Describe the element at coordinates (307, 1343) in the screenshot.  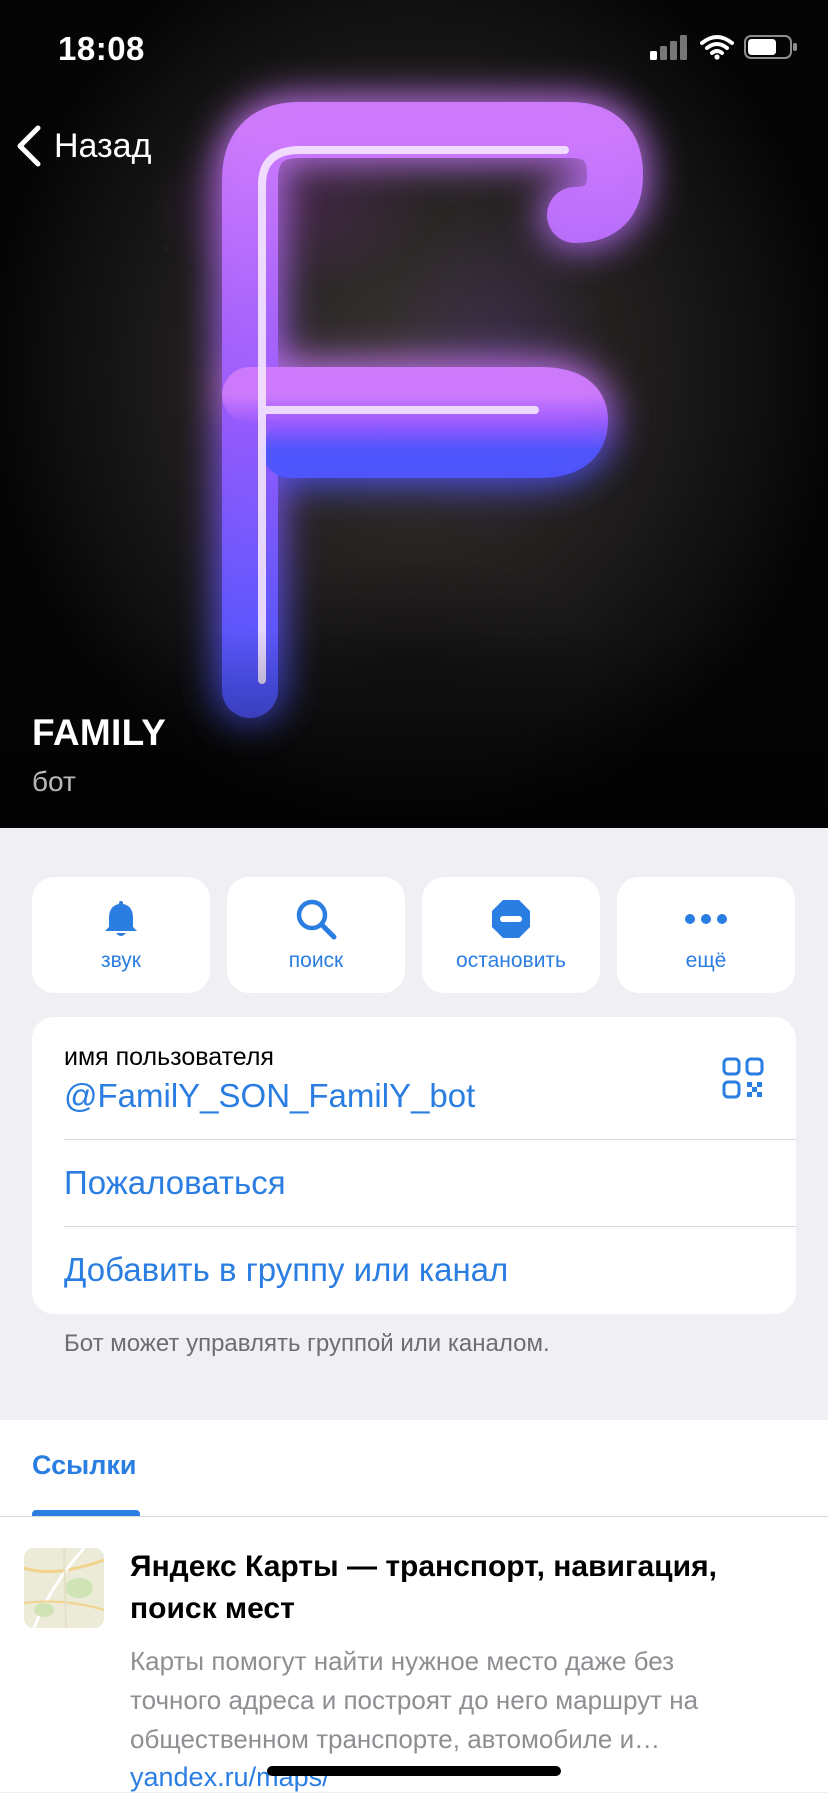
I see `bot-footnote: Бот может управлять группой или каналом.` at that location.